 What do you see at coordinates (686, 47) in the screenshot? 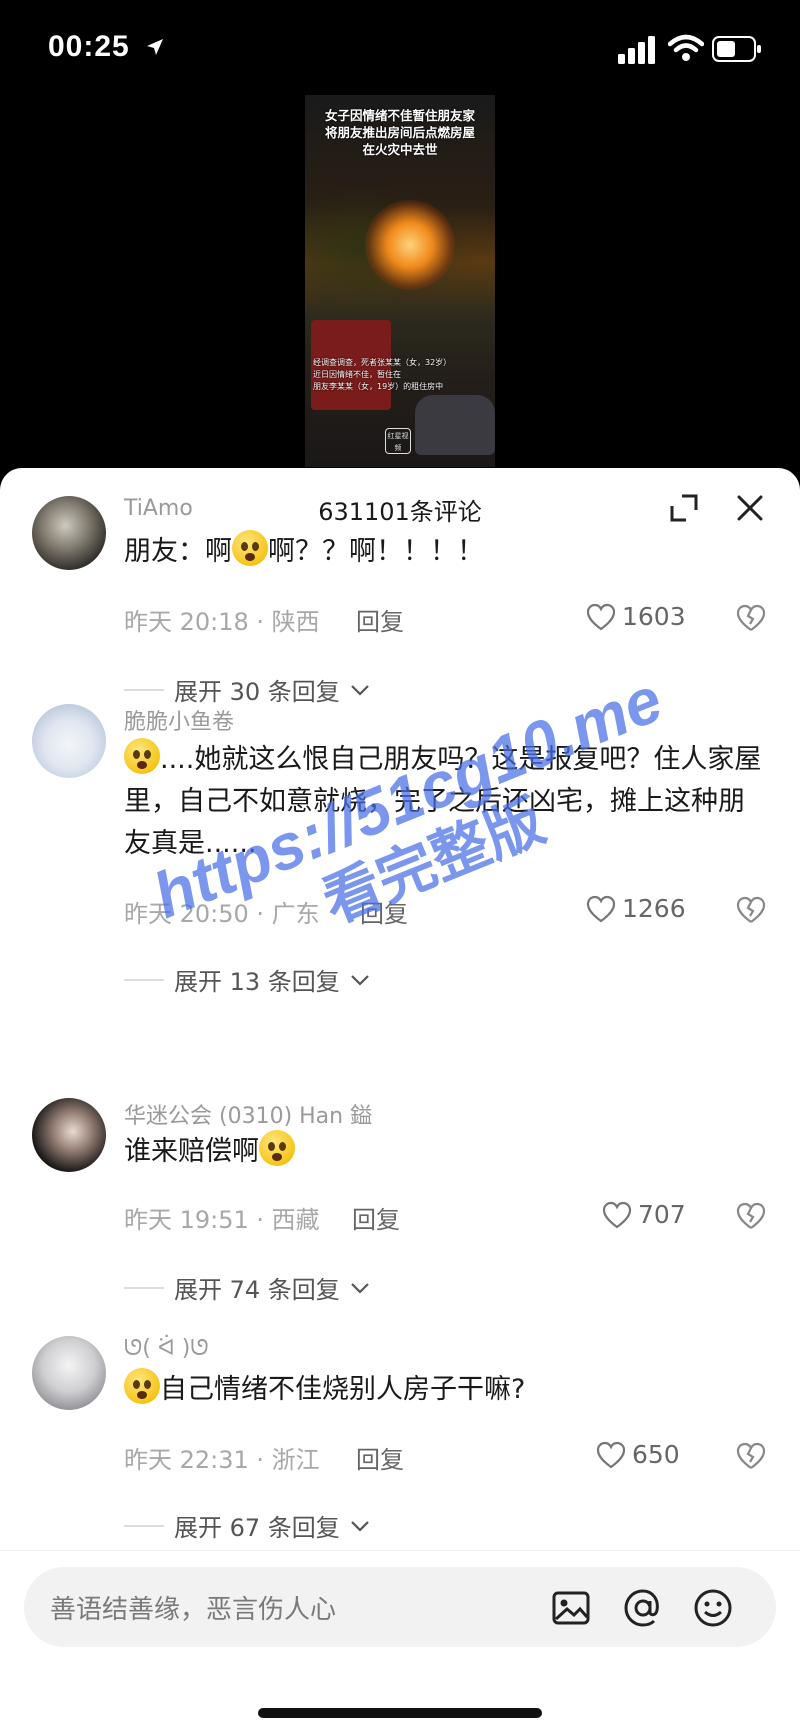
I see `wifi-icon` at bounding box center [686, 47].